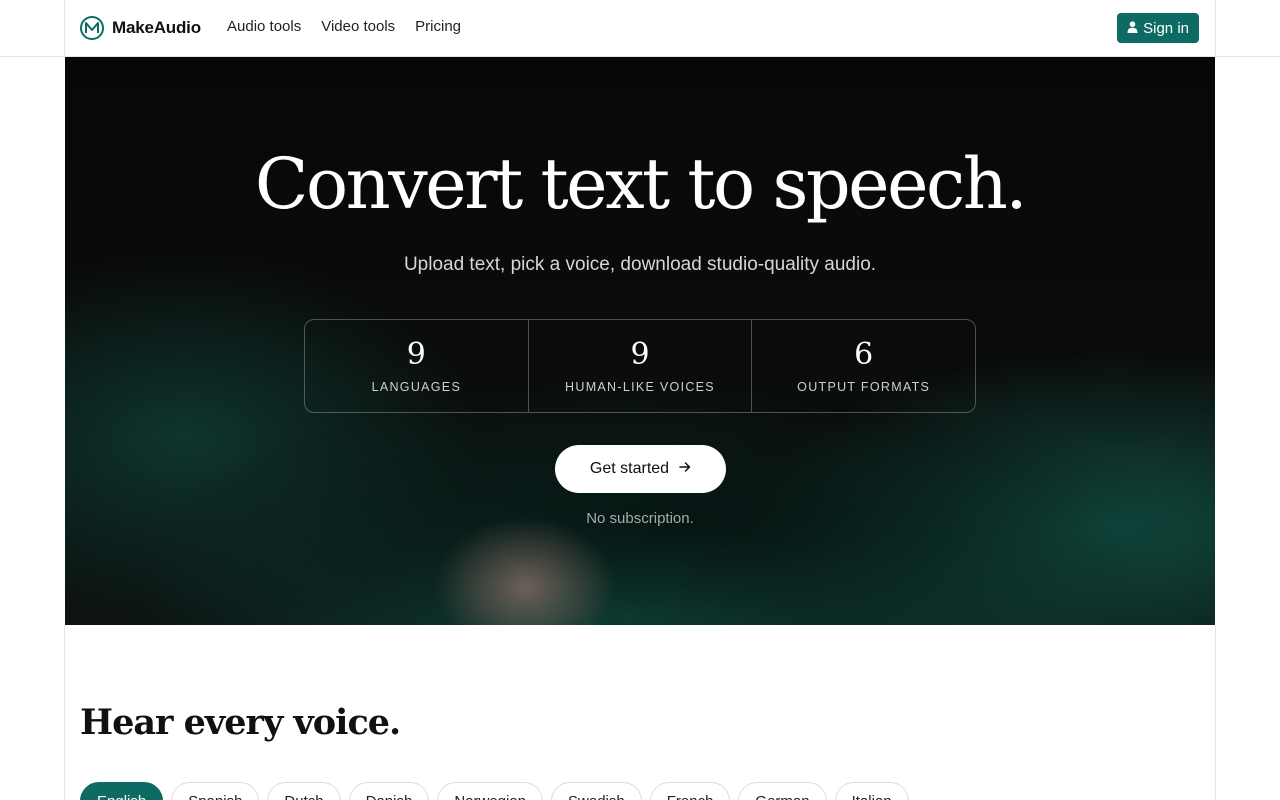 Image resolution: width=1280 pixels, height=800 pixels. I want to click on language-chip-german: German, so click(782, 791).